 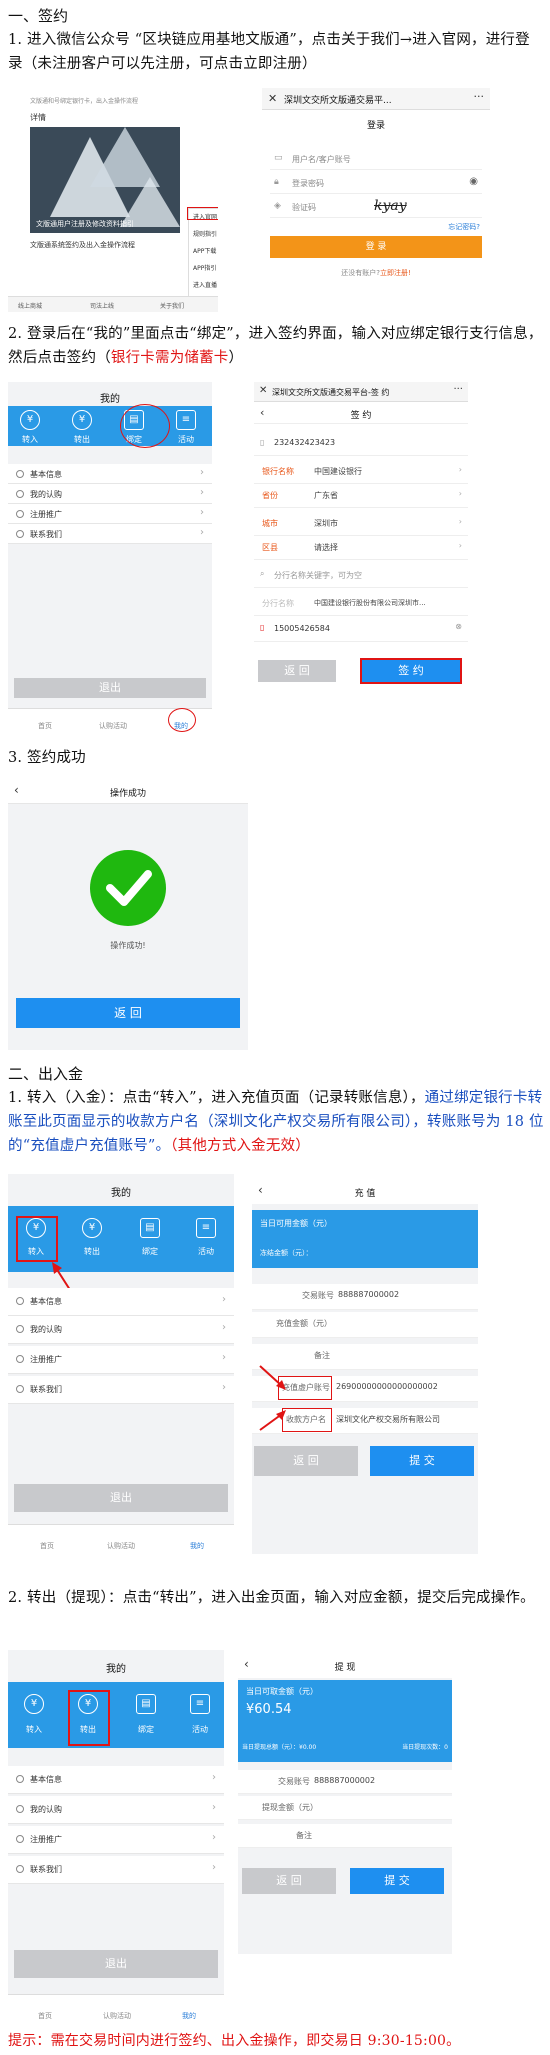 What do you see at coordinates (262, 627) in the screenshot?
I see `phone-icon: ▯` at bounding box center [262, 627].